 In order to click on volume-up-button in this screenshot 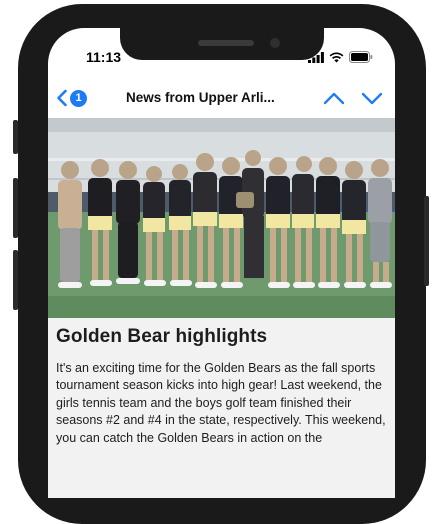, I will do `click(15, 208)`.